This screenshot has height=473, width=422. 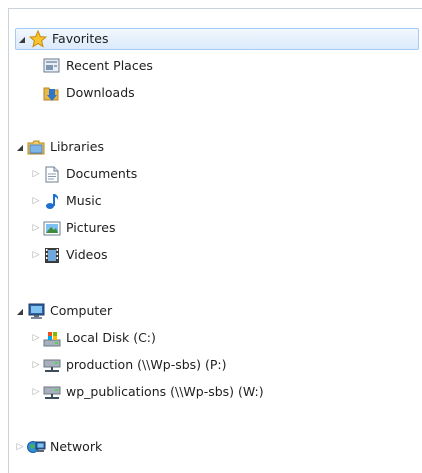 I want to click on tree-item-downloads: Downloads, so click(x=74, y=93).